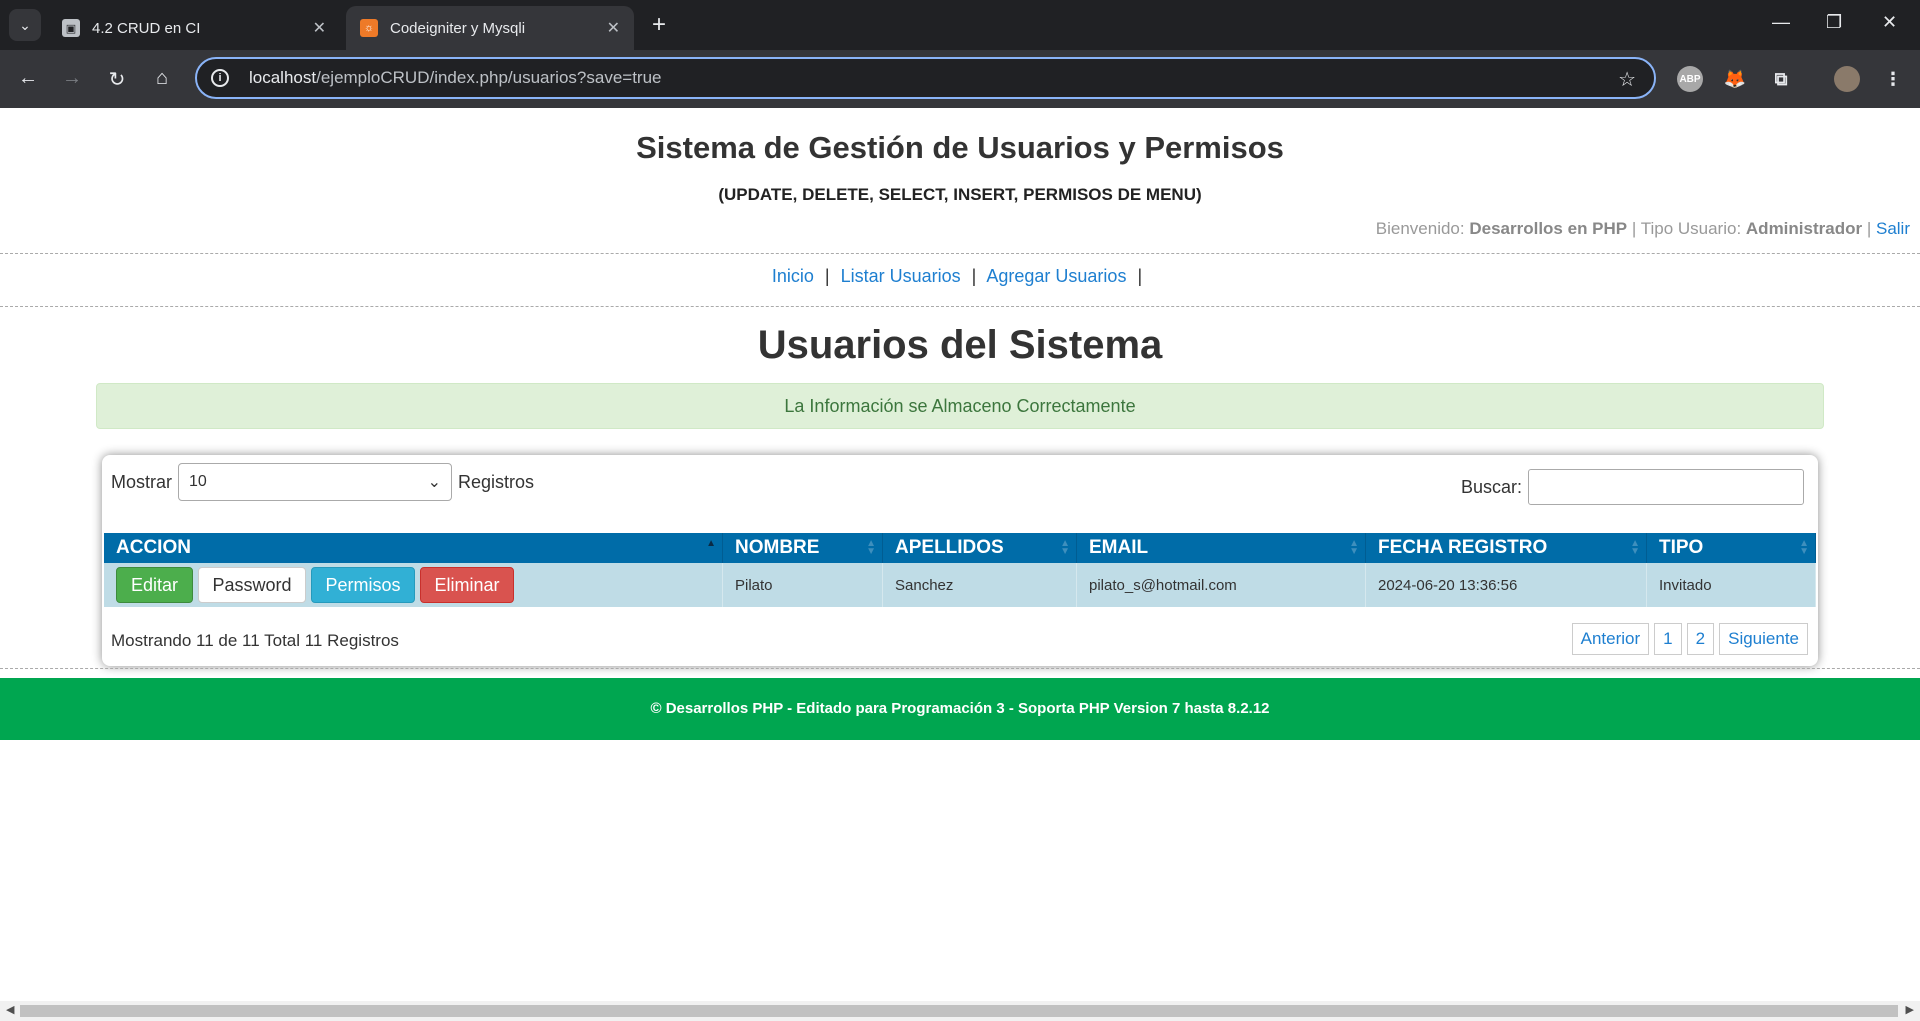  I want to click on restore-icon: ❐, so click(1834, 22).